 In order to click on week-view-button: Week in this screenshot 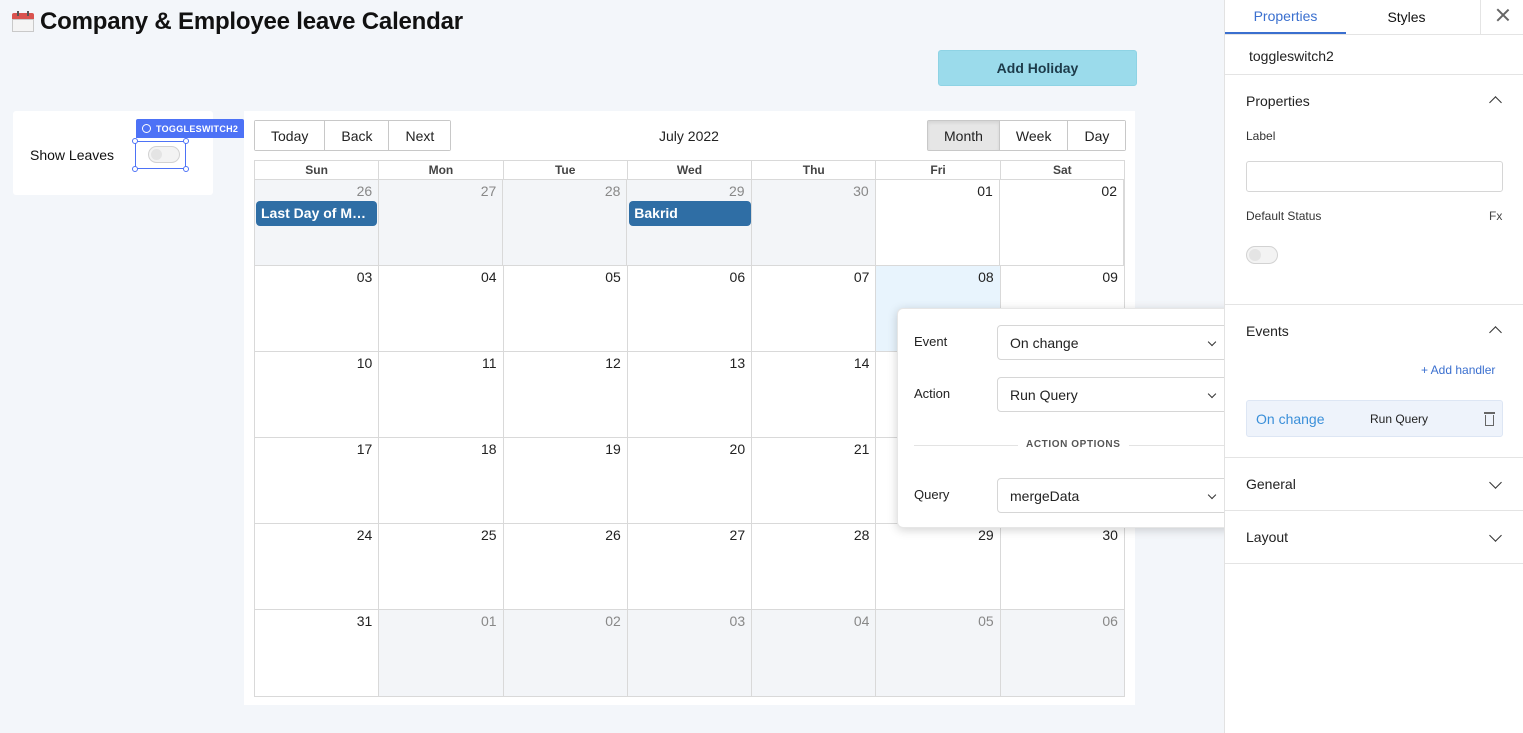, I will do `click(1034, 135)`.